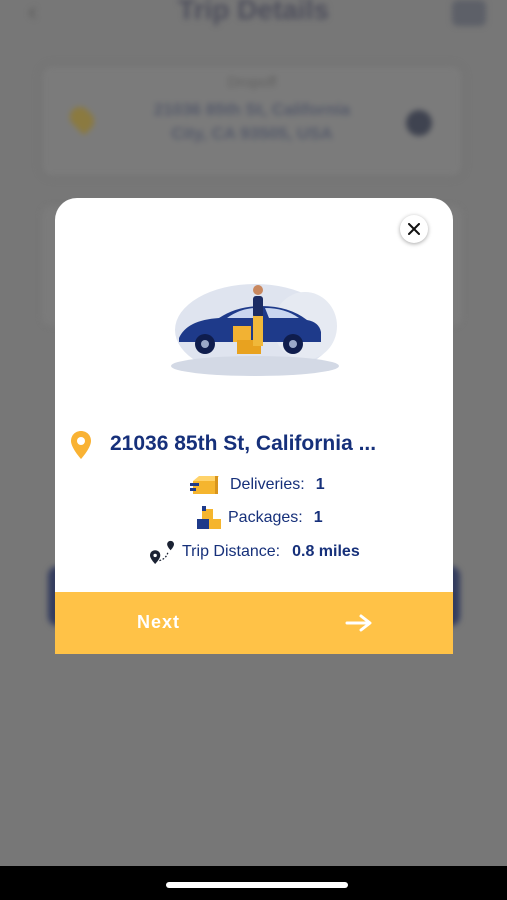 The width and height of the screenshot is (507, 900). I want to click on packages-value: 1, so click(318, 517).